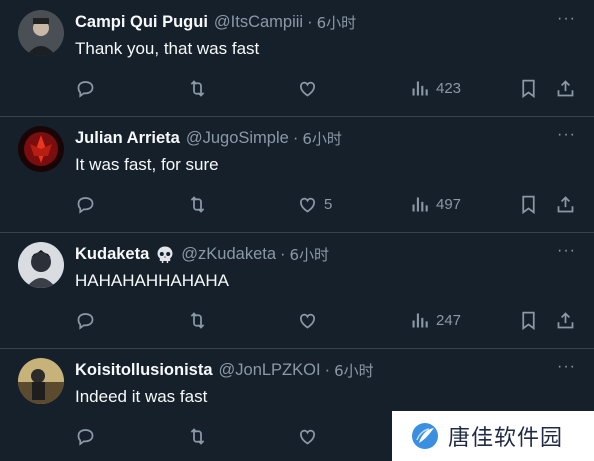 This screenshot has width=594, height=461. What do you see at coordinates (237, 138) in the screenshot?
I see `author-handle: @JugoSimple` at bounding box center [237, 138].